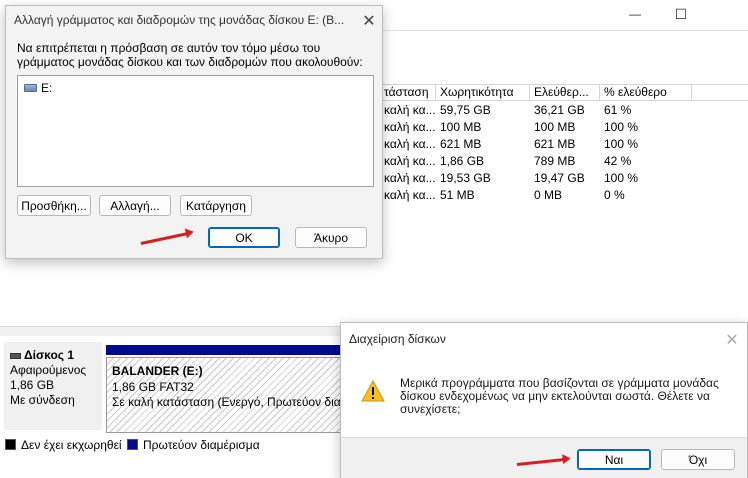 This screenshot has height=478, width=748. I want to click on drive-icon, so click(30, 88).